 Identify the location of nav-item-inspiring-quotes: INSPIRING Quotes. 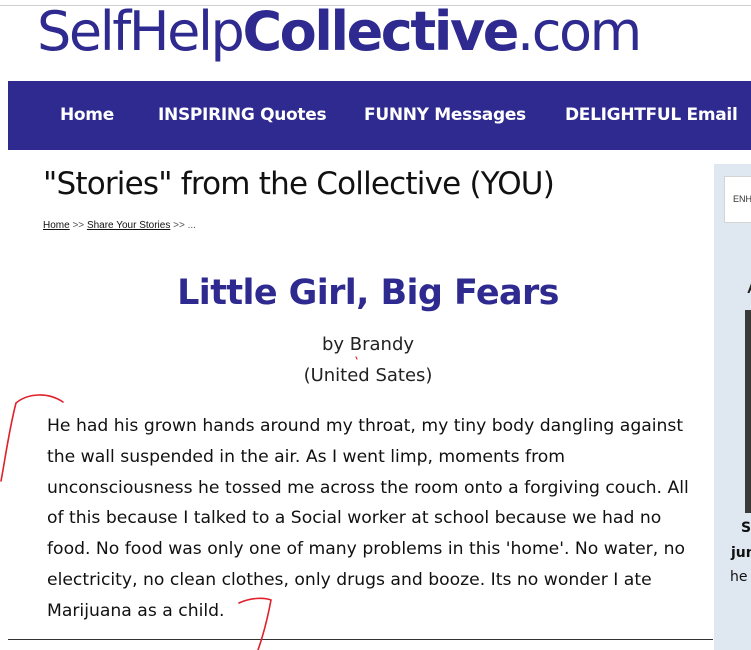
(242, 115).